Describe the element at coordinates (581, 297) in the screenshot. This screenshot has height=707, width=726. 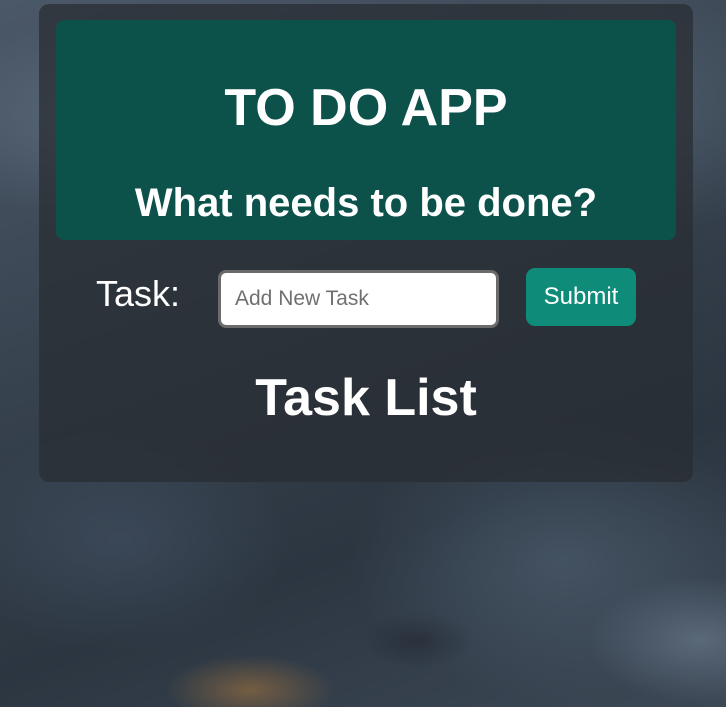
I see `submit-button: Submit` at that location.